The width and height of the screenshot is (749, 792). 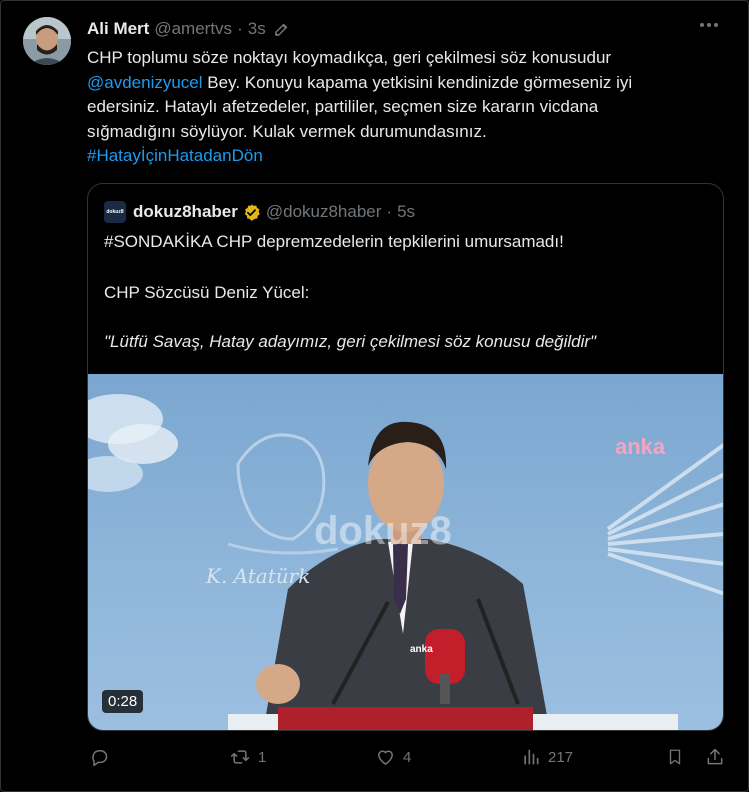 I want to click on quote-timestamp: 5s, so click(x=406, y=212).